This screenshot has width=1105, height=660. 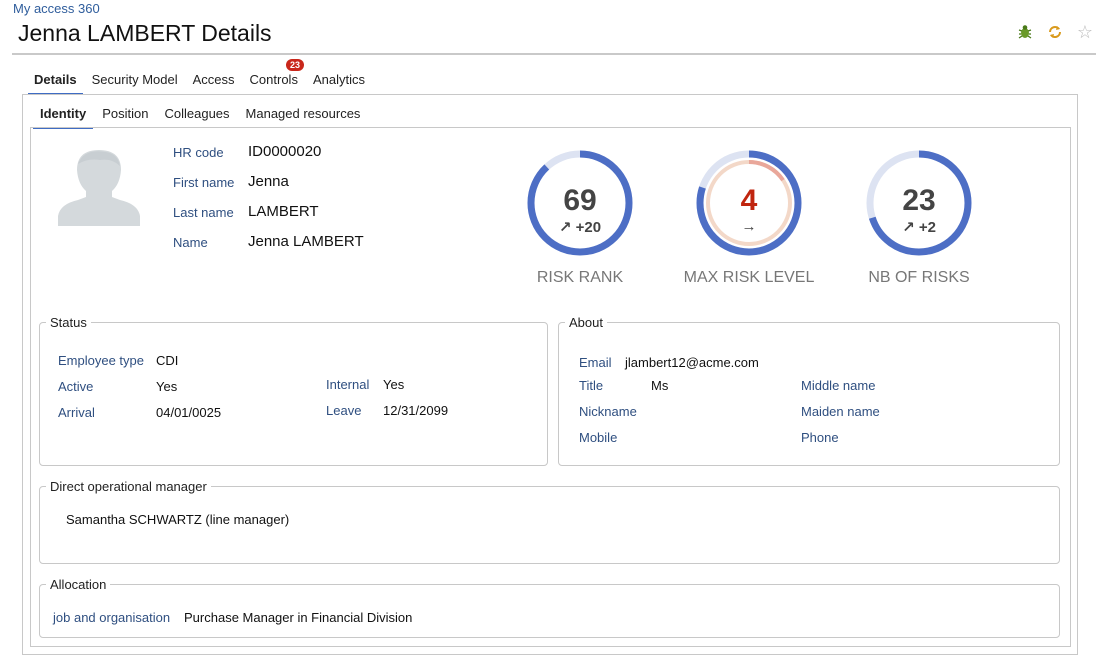 What do you see at coordinates (78, 584) in the screenshot?
I see `allocation-legend: Allocation` at bounding box center [78, 584].